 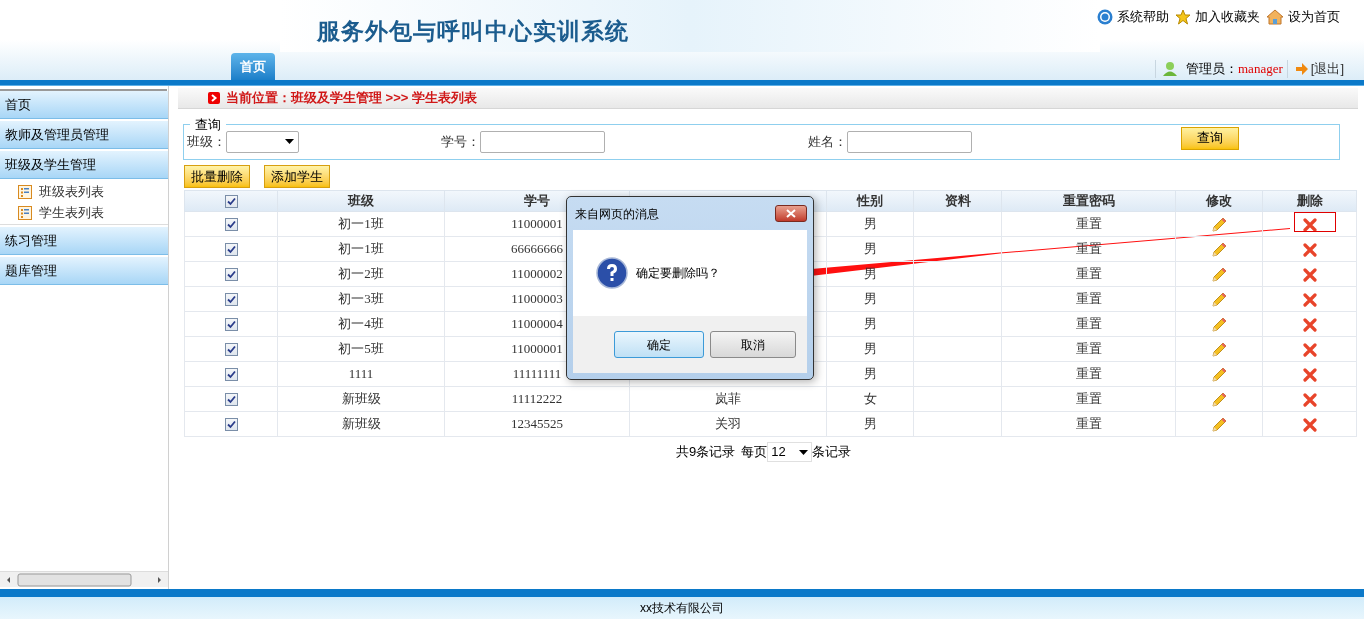 I want to click on field-label: 班级：, so click(x=206, y=141).